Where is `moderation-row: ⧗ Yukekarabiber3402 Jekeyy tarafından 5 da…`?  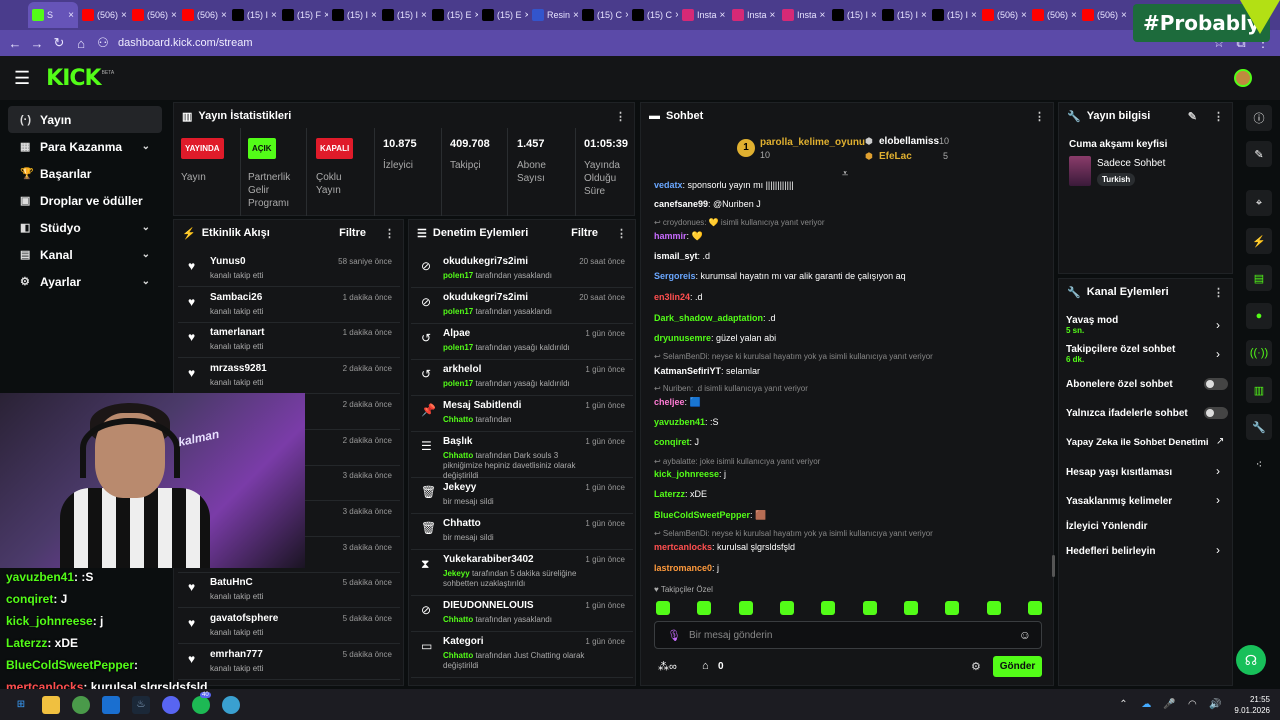
moderation-row: ⧗ Yukekarabiber3402 Jekeyy tarafından 5 da… is located at coordinates (522, 573).